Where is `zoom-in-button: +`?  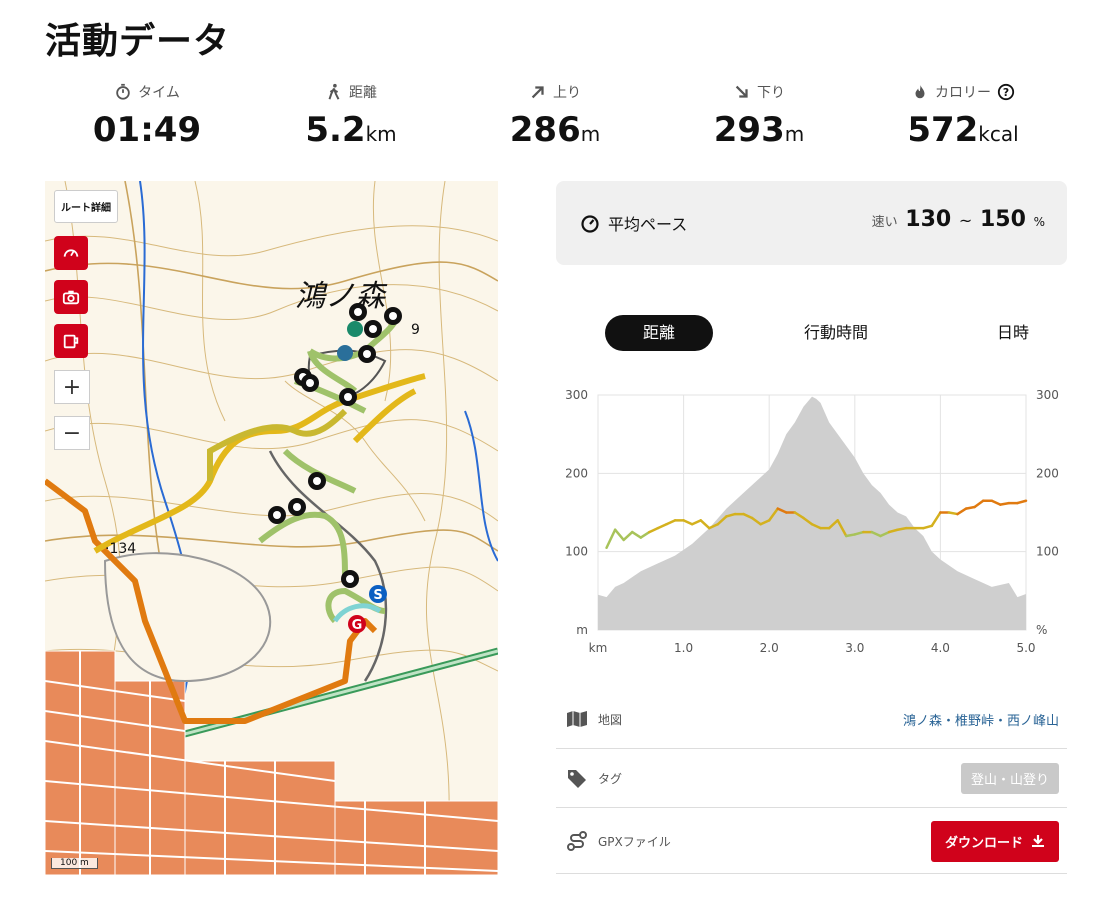
zoom-in-button: + is located at coordinates (72, 387).